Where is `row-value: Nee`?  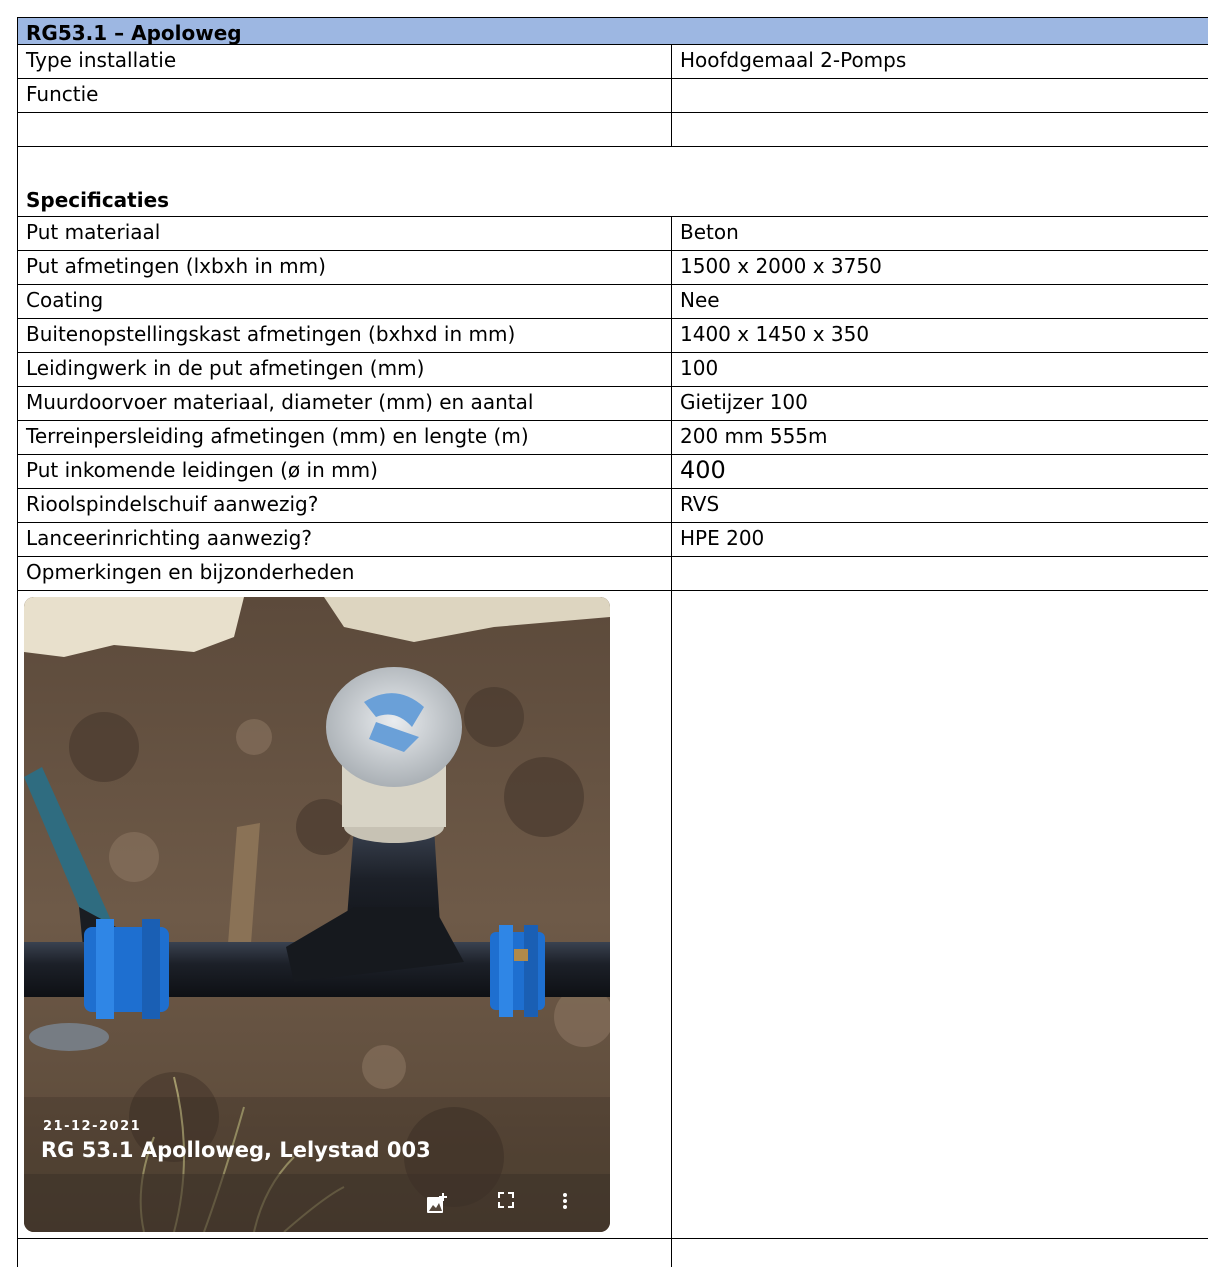 row-value: Nee is located at coordinates (700, 300).